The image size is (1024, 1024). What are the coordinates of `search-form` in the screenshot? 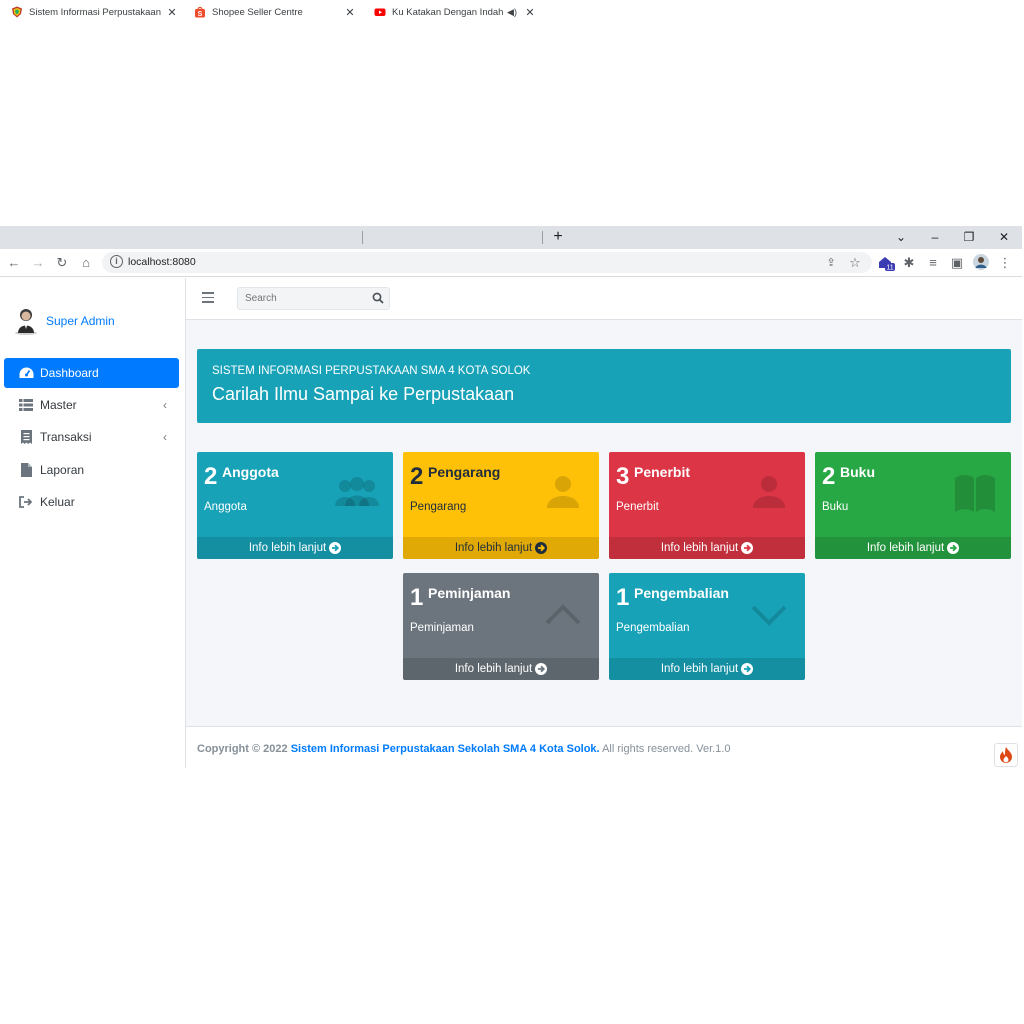 It's located at (313, 298).